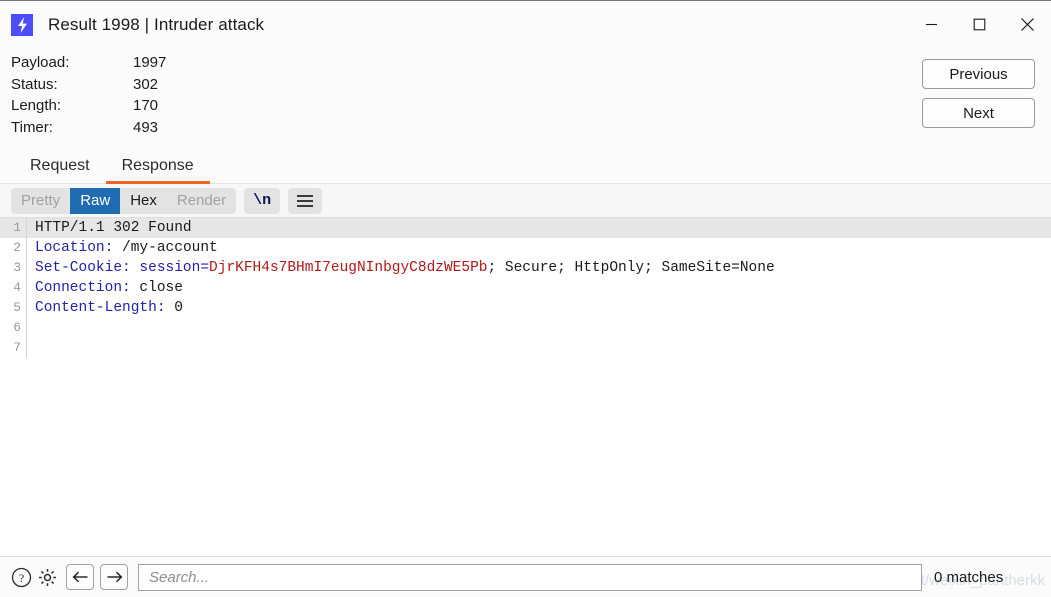  Describe the element at coordinates (525, 201) in the screenshot. I see `viewer-toolbar: Pretty Raw Hex Render \n` at that location.